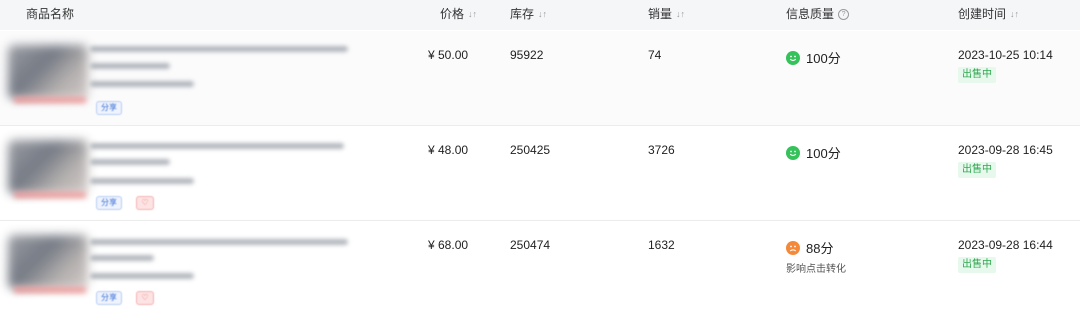 This screenshot has height=315, width=1080. I want to click on stock-value: 250474, so click(530, 245).